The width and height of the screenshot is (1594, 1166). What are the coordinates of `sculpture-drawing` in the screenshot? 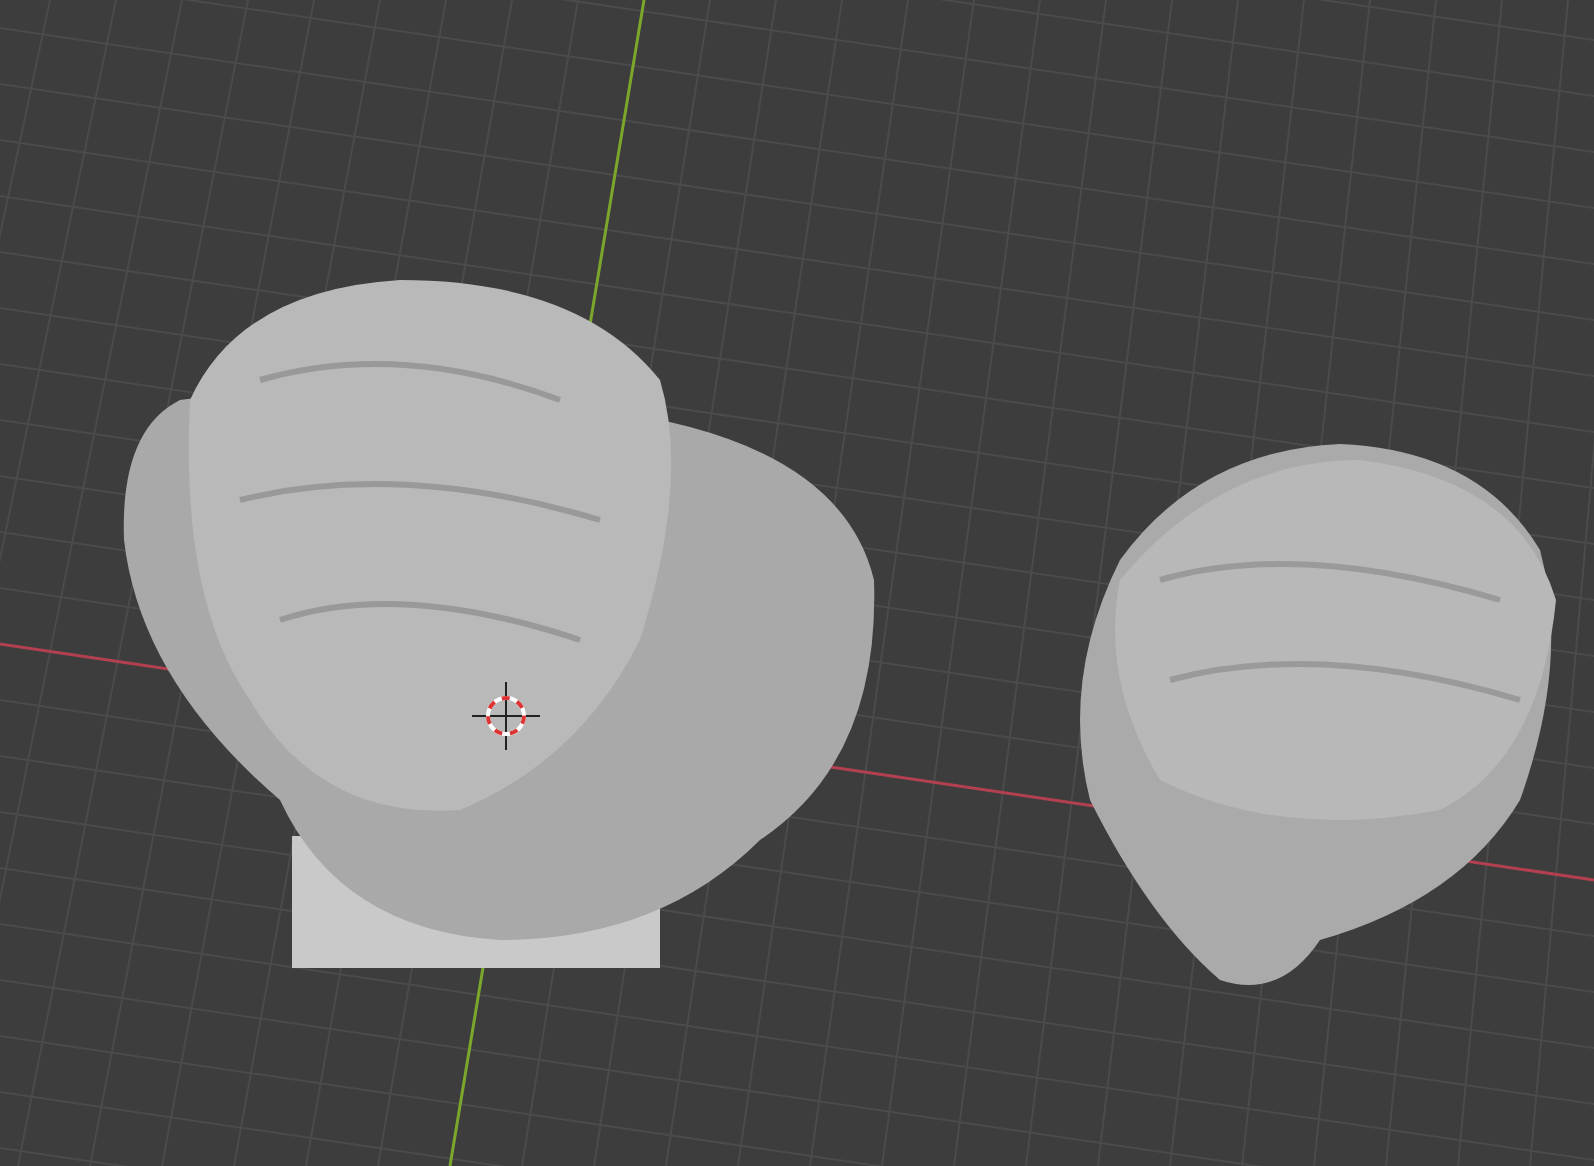 It's located at (1318, 714).